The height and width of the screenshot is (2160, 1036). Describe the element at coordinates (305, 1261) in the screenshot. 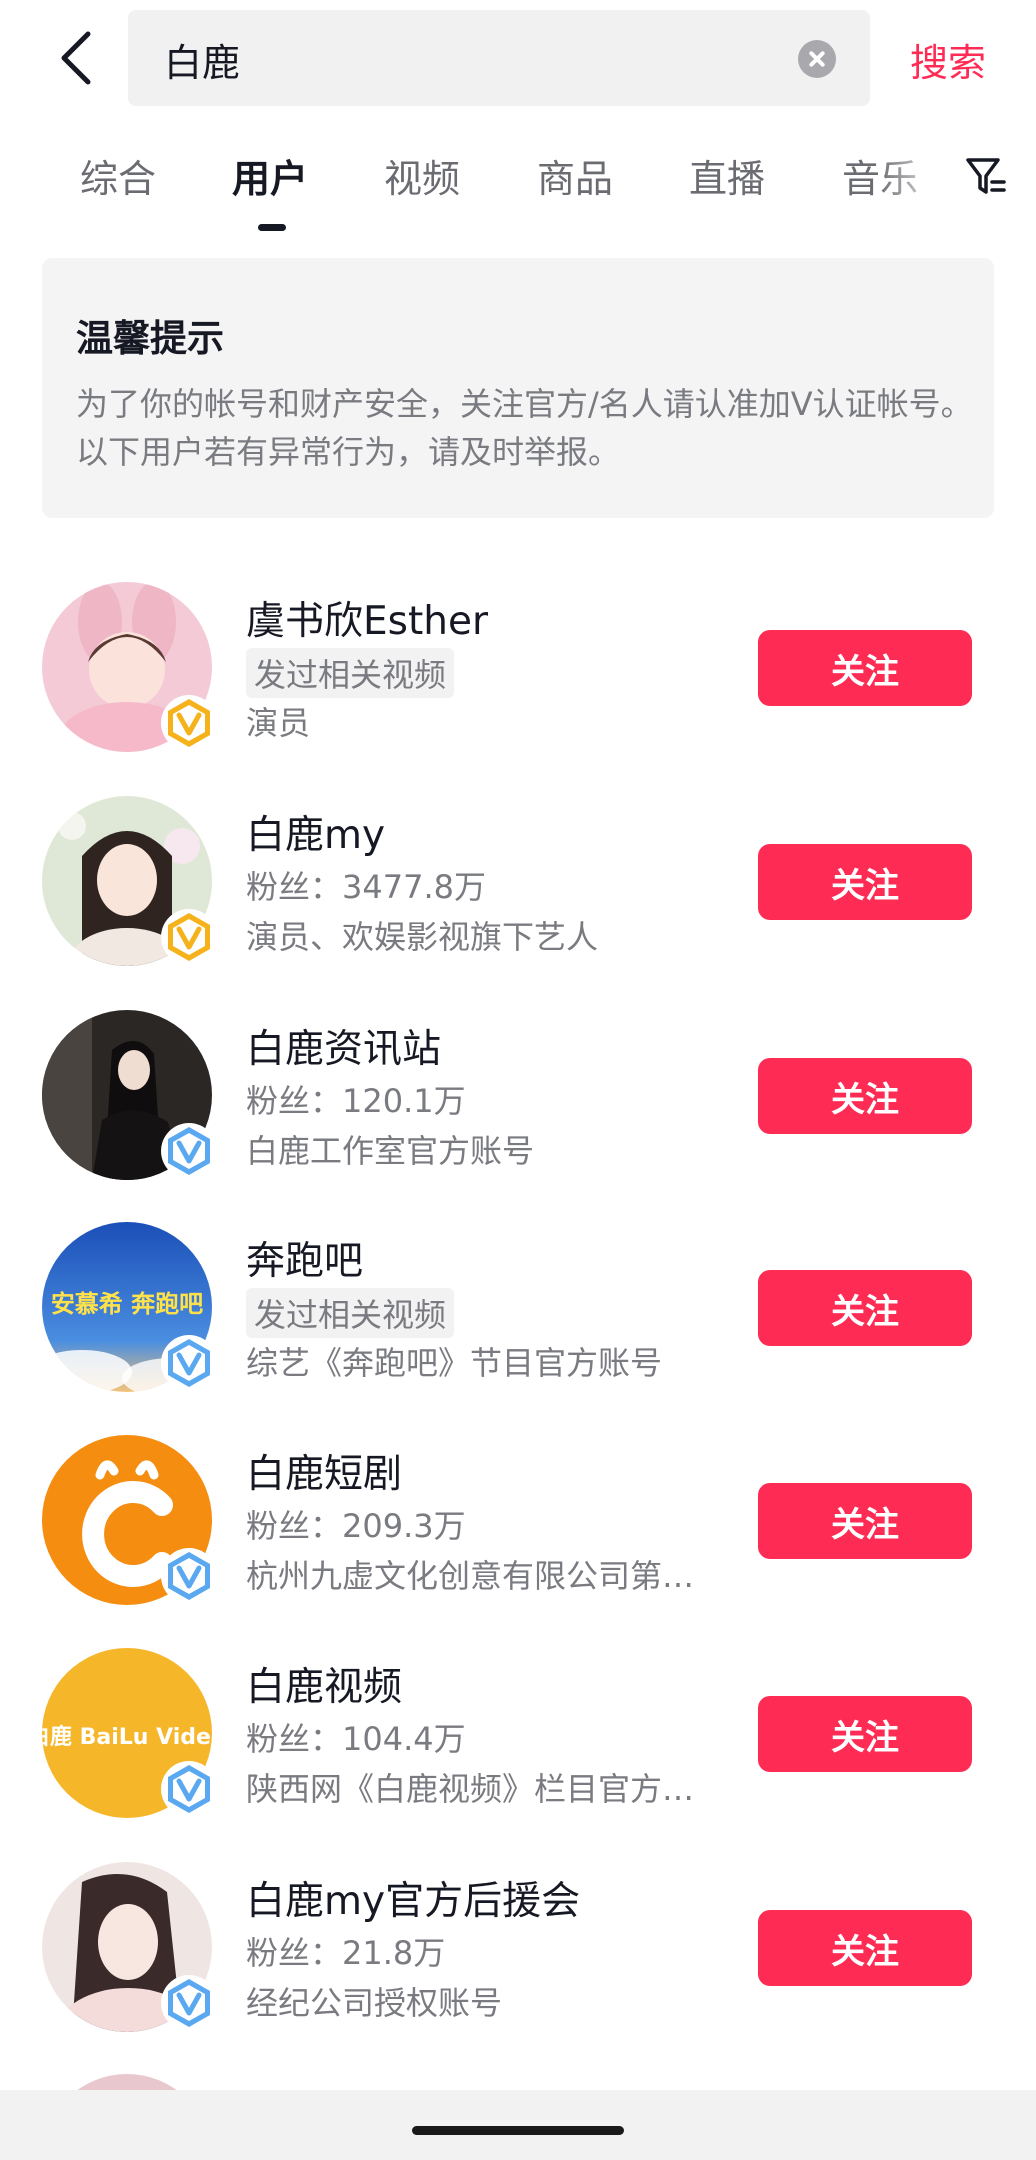

I see `user-name: 奔跑吧` at that location.